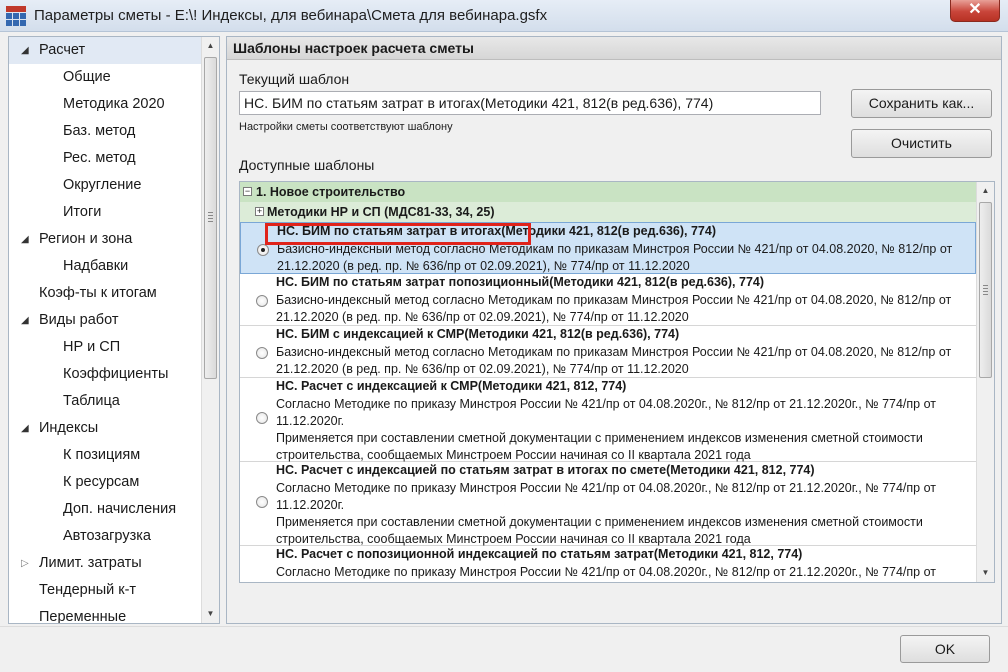 This screenshot has width=1008, height=672. I want to click on nav-item: ◢ Регион и зона, so click(105, 239).